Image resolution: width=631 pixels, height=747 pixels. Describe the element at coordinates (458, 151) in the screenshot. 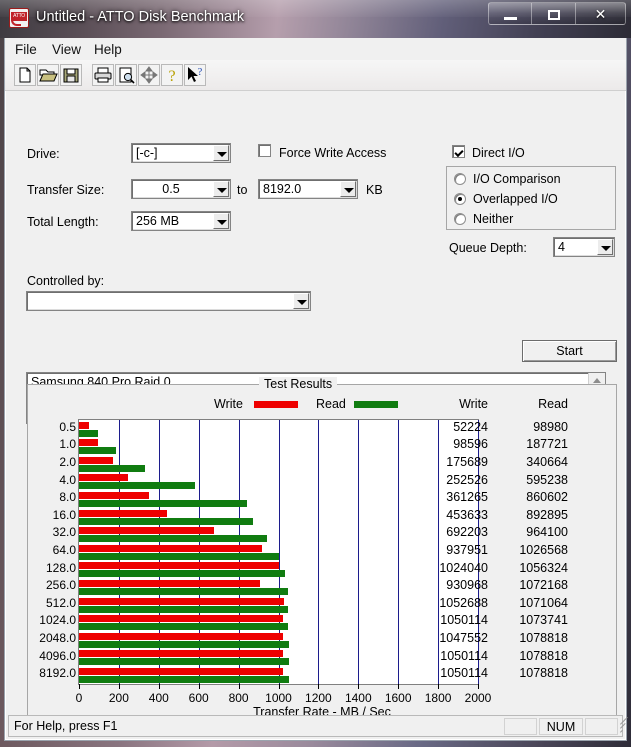

I see `direct-io-checkbox` at that location.